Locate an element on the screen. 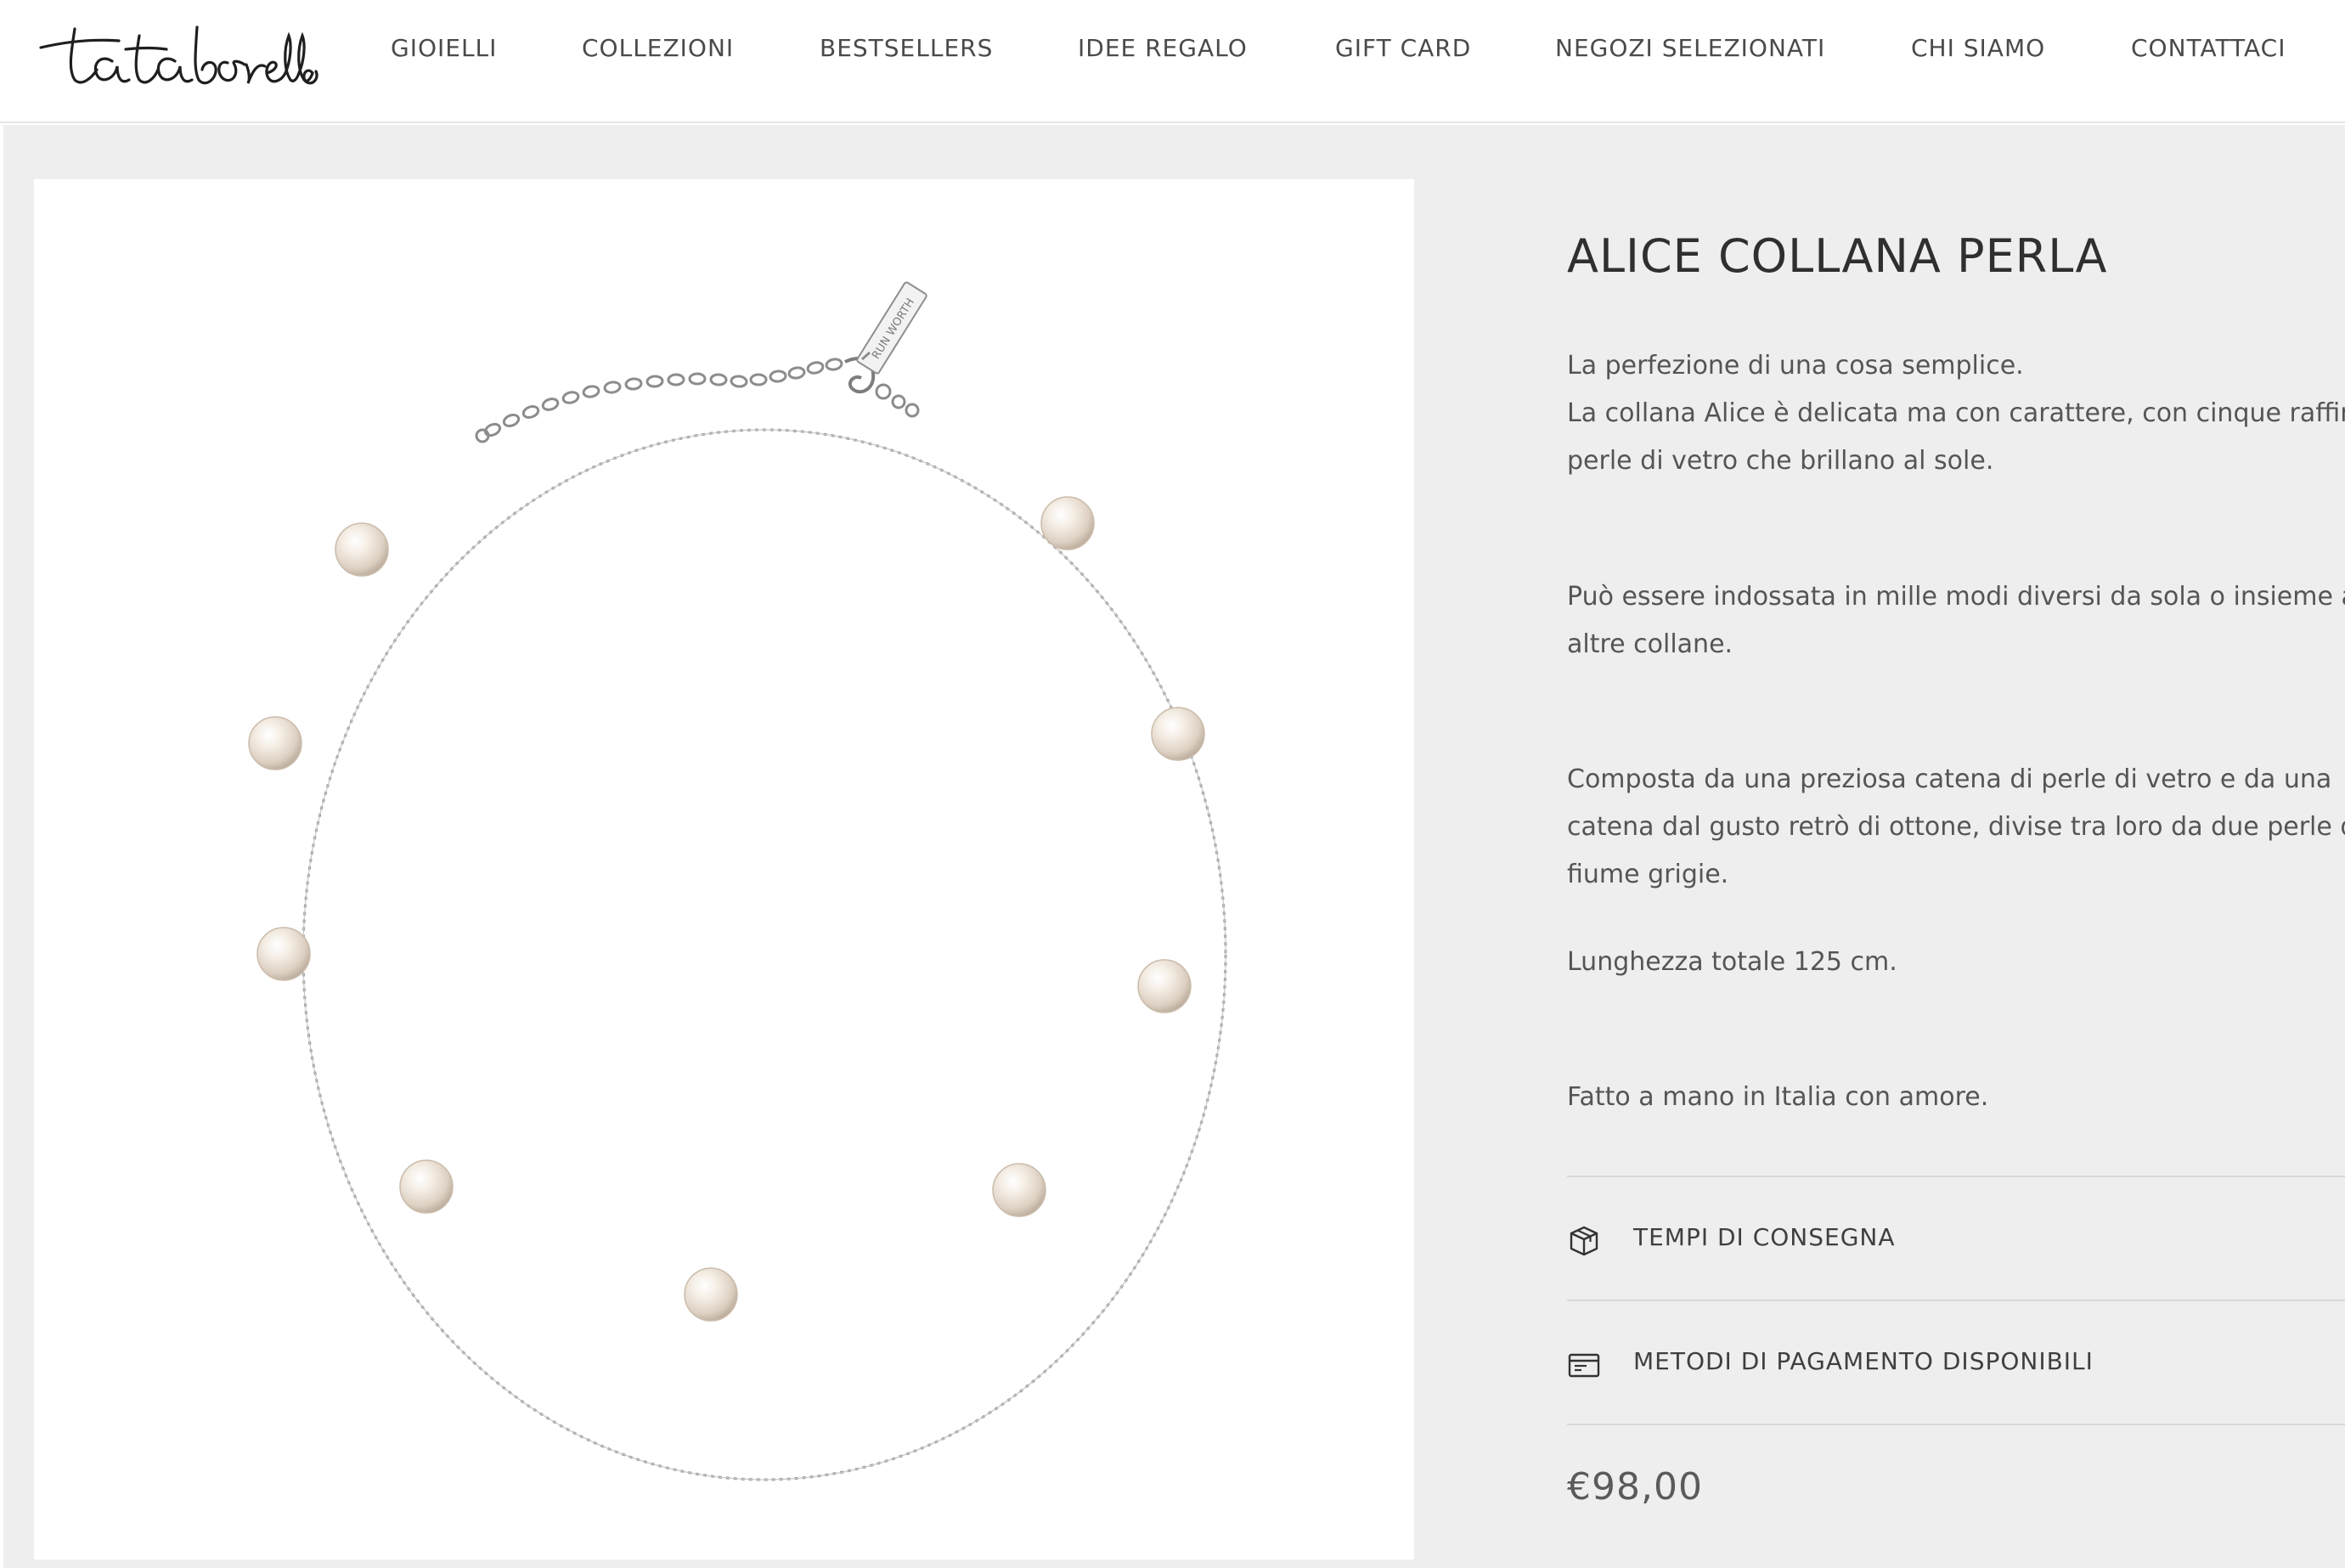 This screenshot has height=1568, width=2345. nav-item-idee-regalo: IDEE REGALO is located at coordinates (1163, 48).